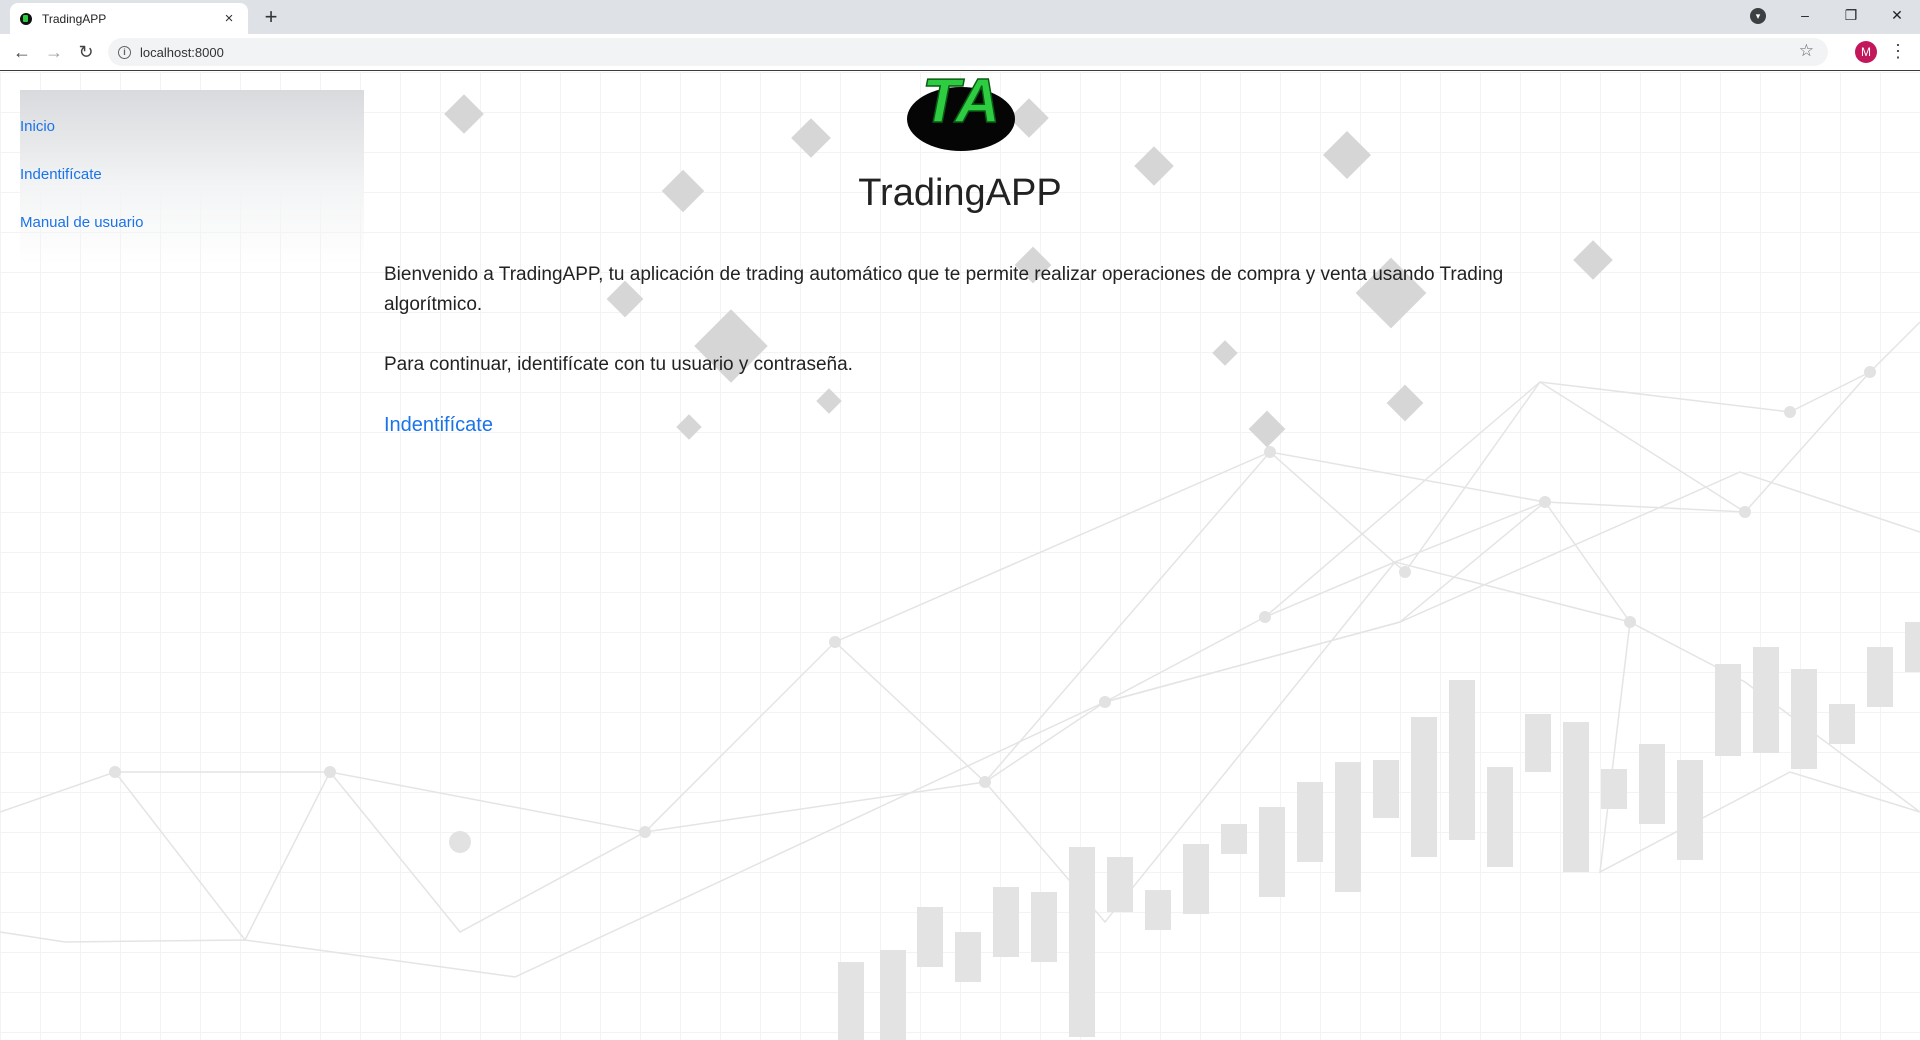 This screenshot has height=1040, width=1920. Describe the element at coordinates (1805, 15) in the screenshot. I see `minimize-button: –` at that location.